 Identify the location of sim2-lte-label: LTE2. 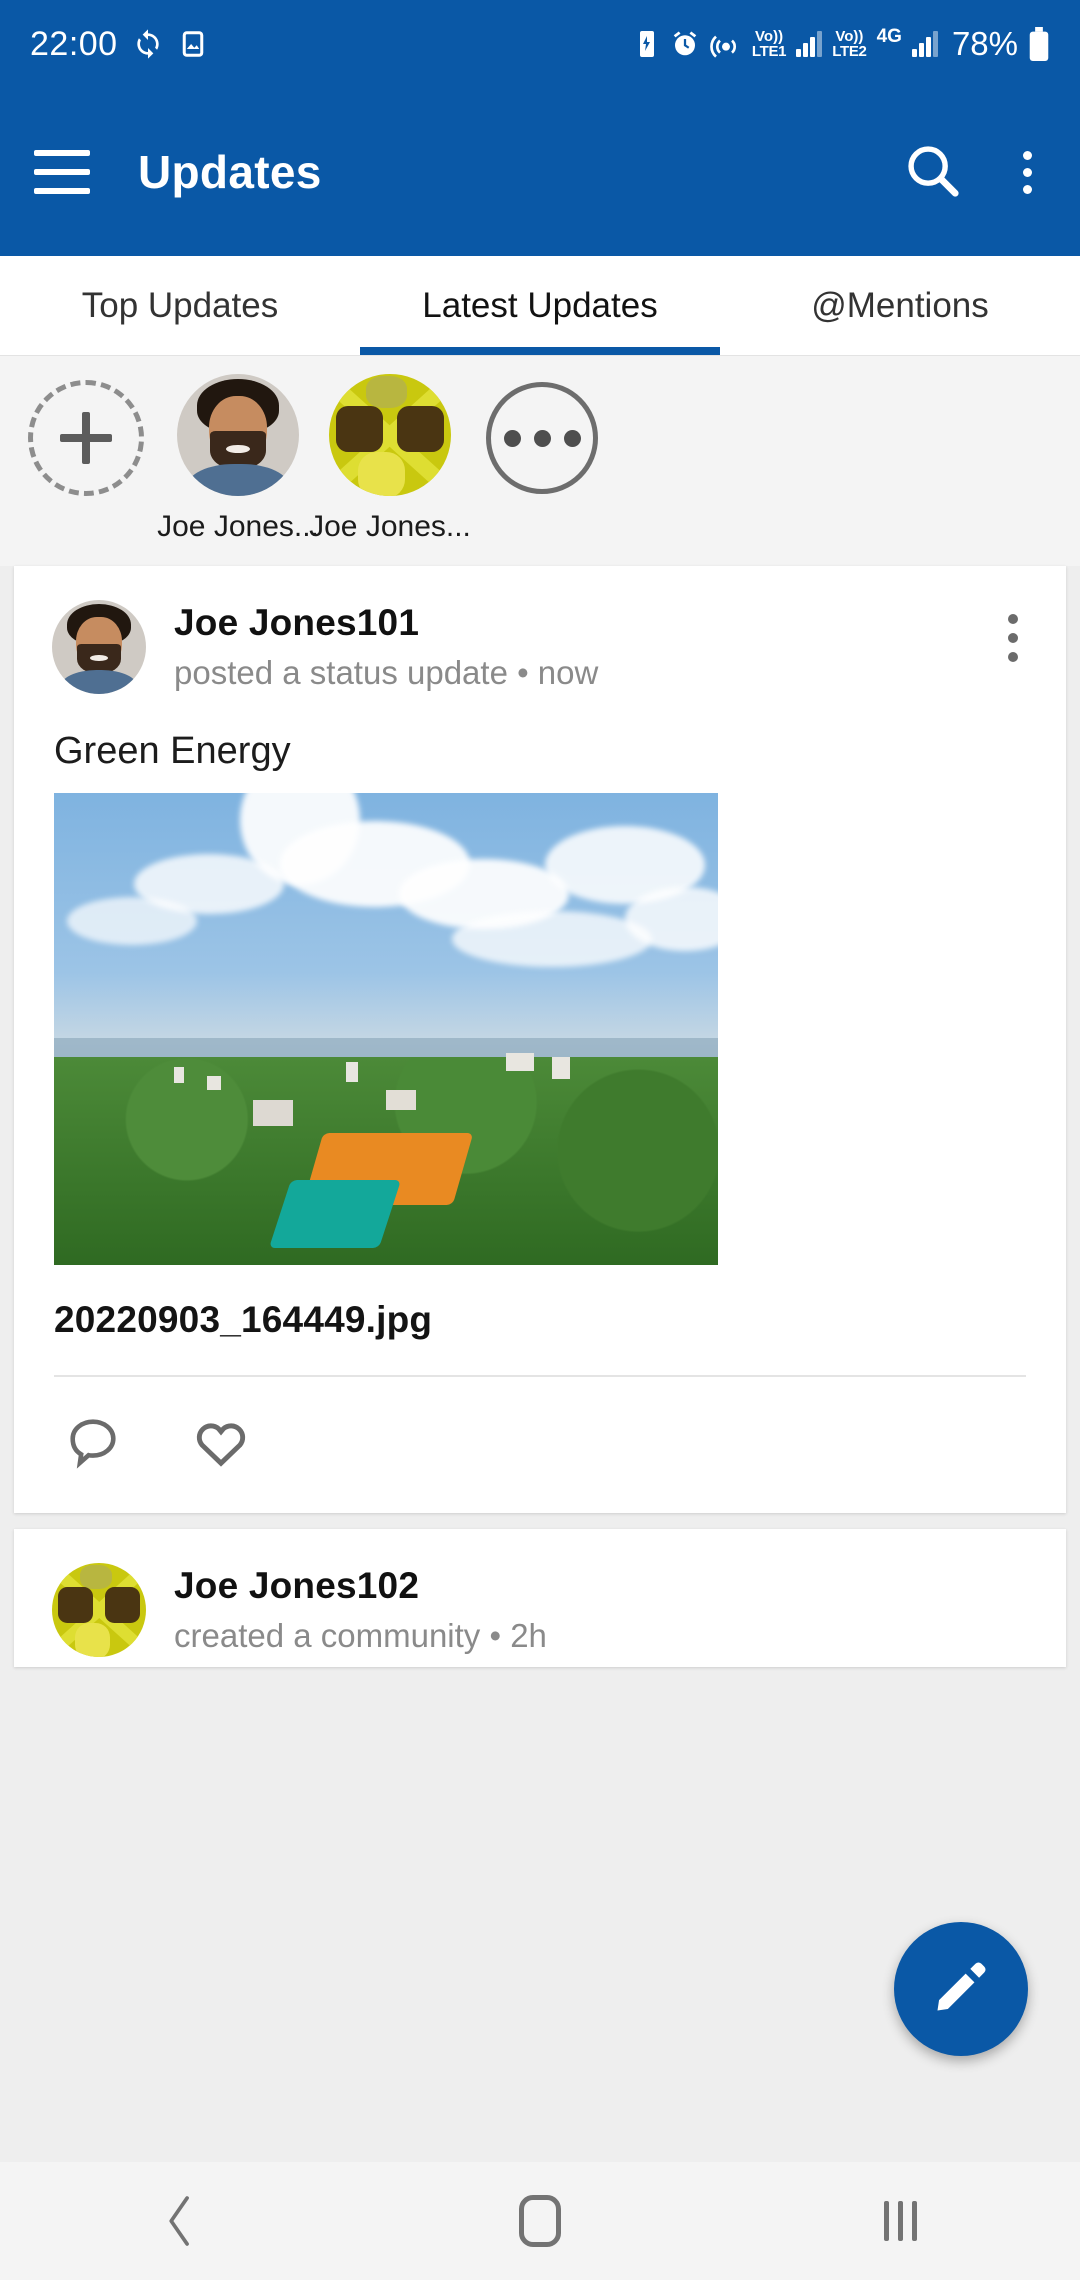
(849, 51).